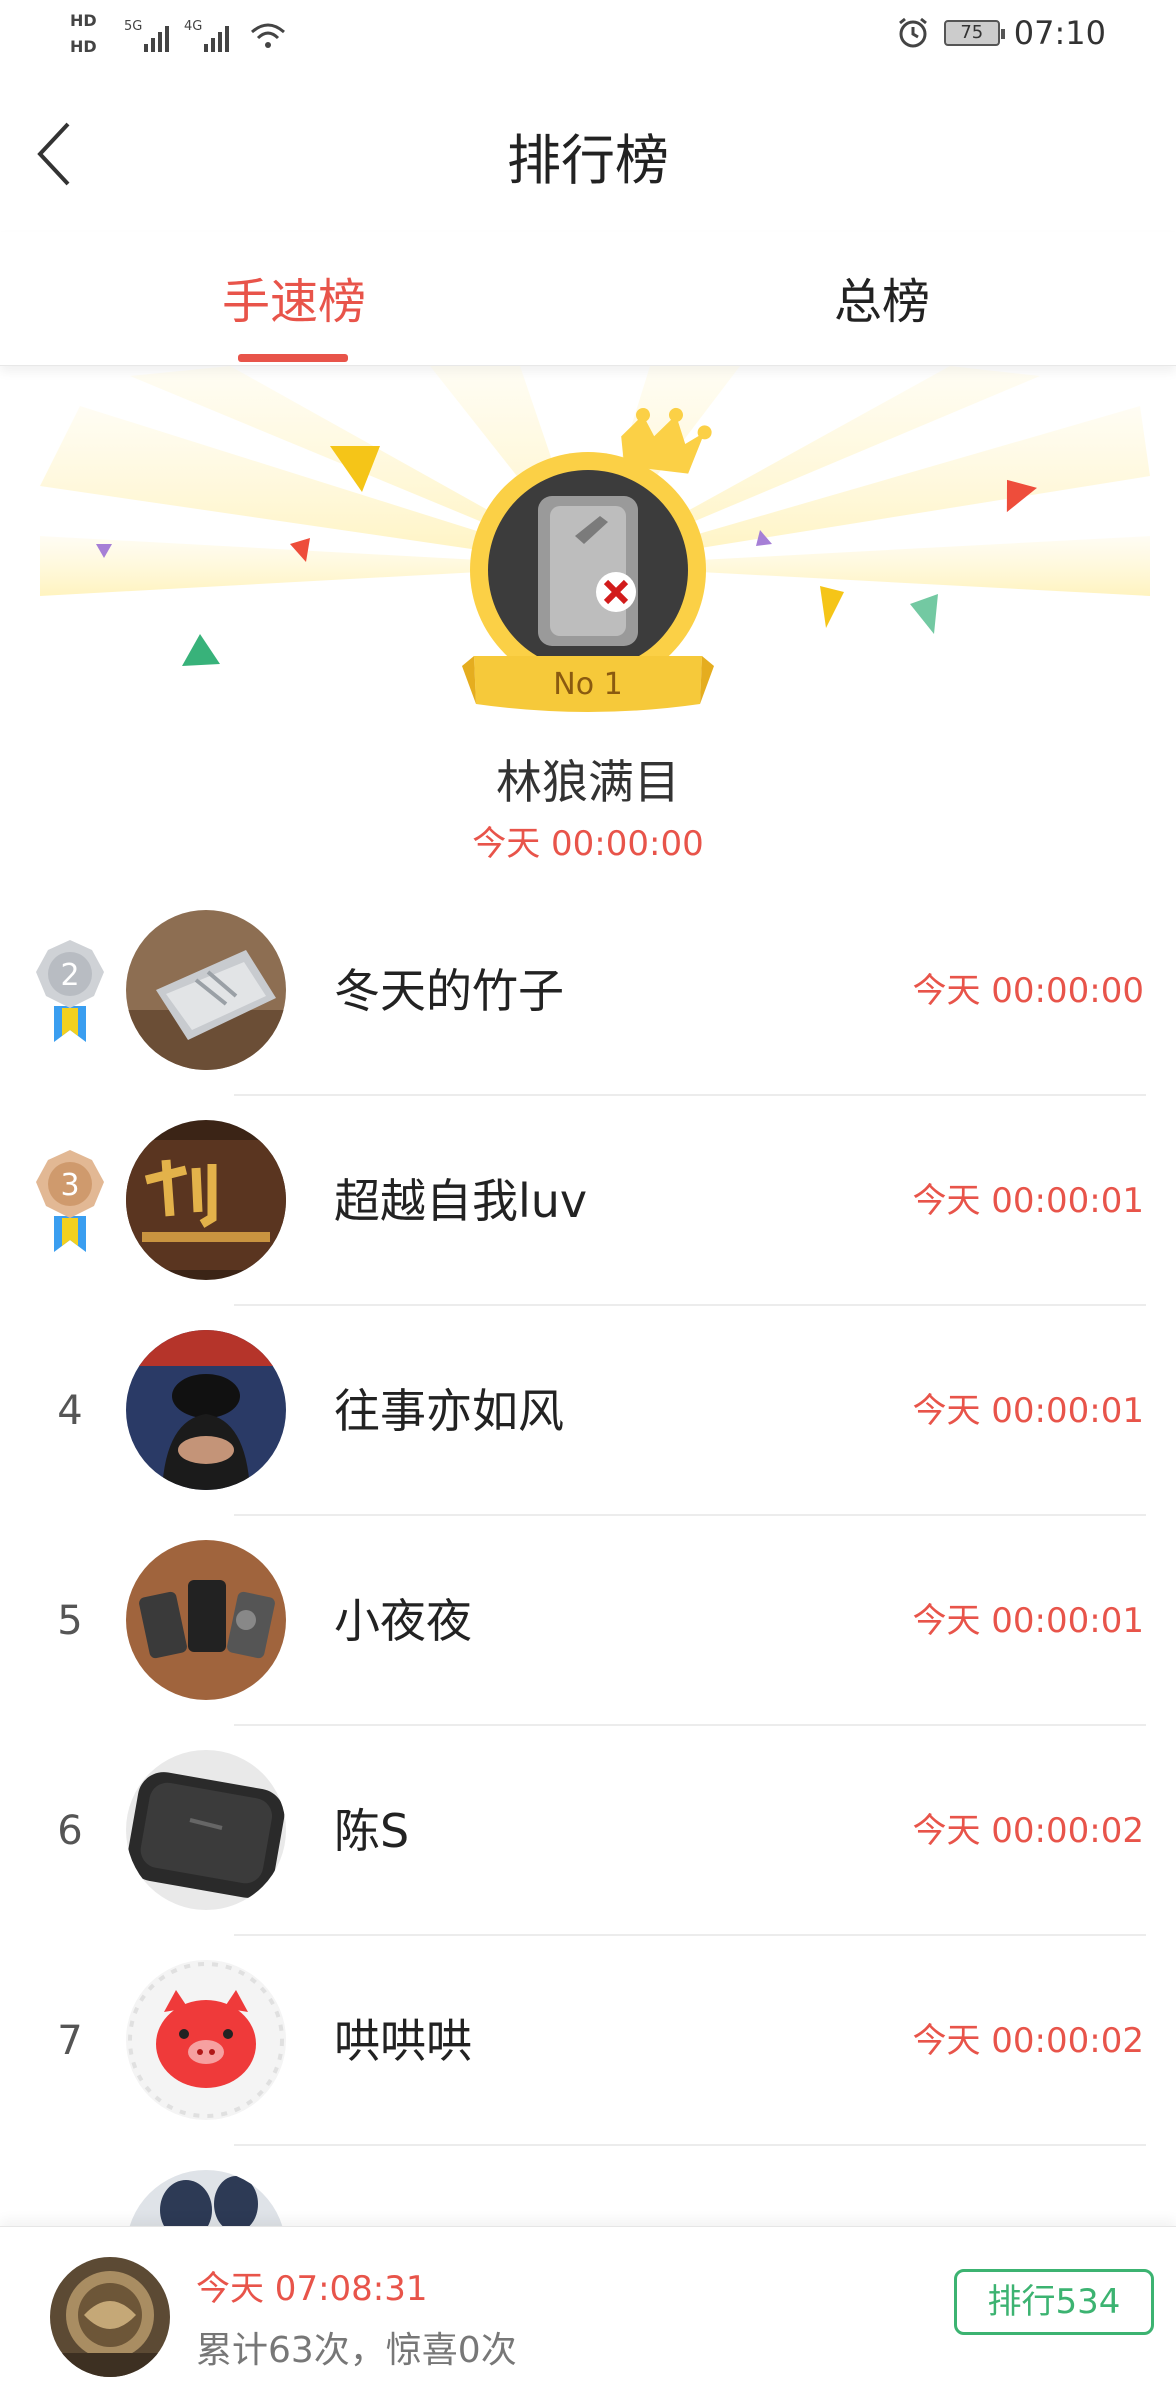  What do you see at coordinates (294, 297) in the screenshot?
I see `tab-speed-ranking: 手速榜` at bounding box center [294, 297].